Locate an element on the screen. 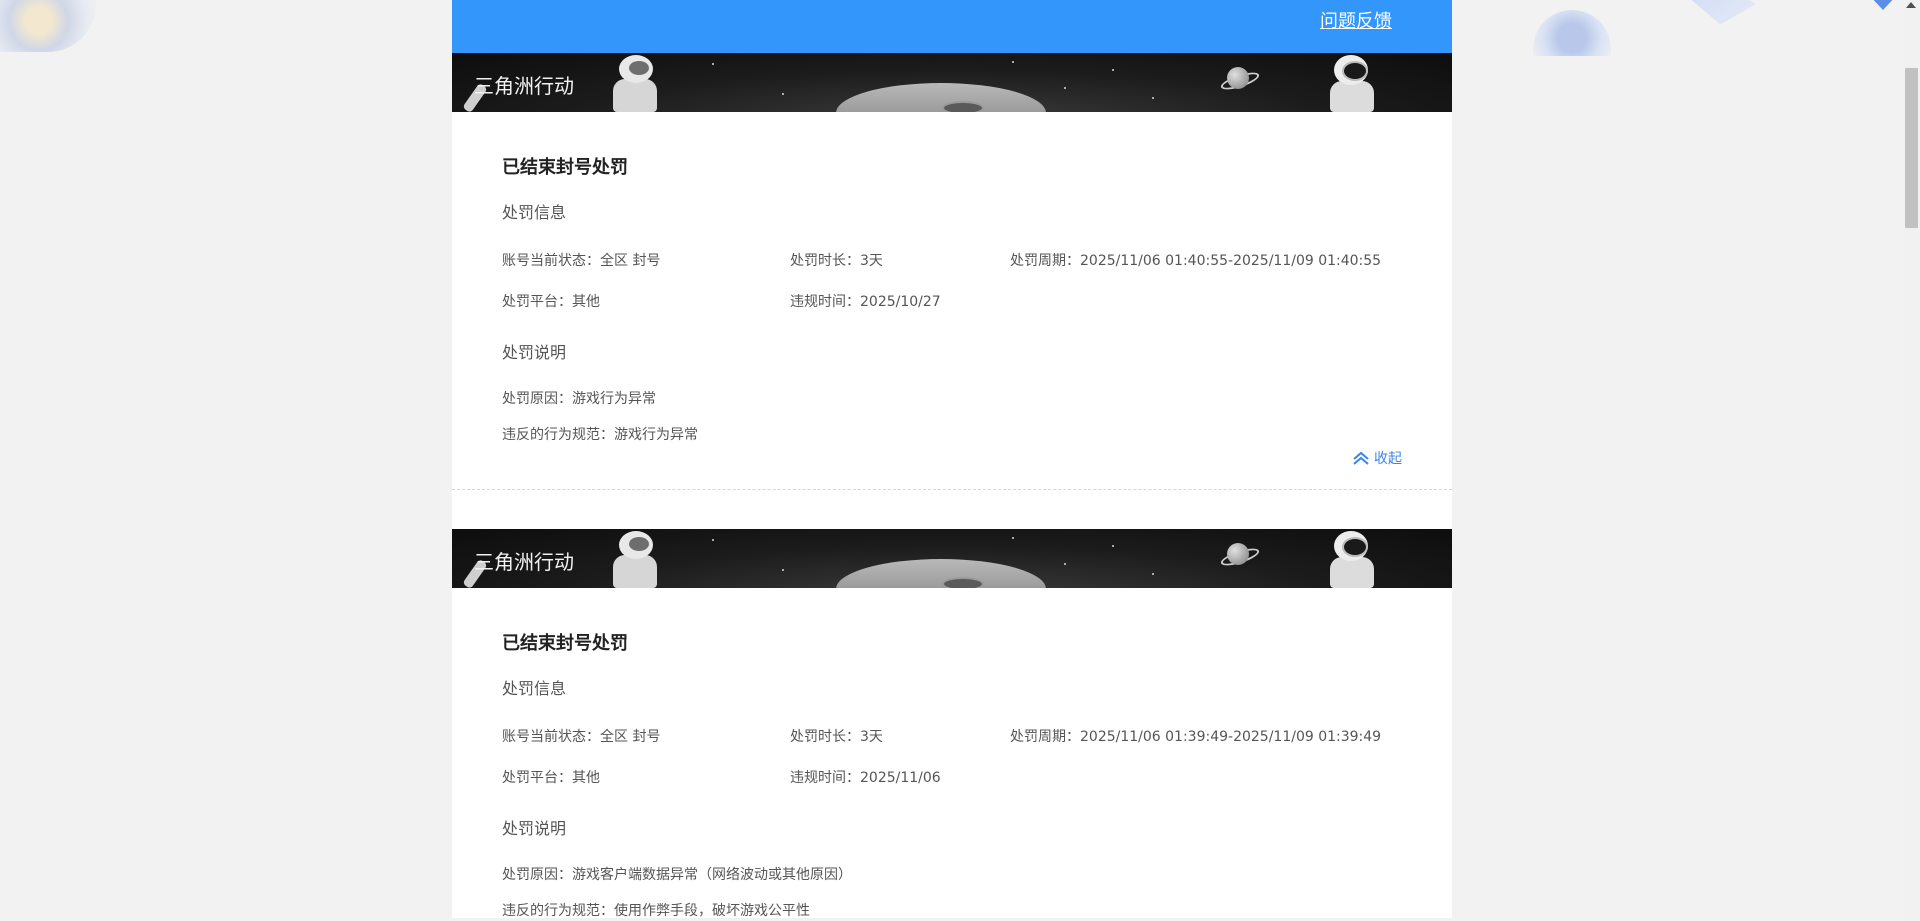 The image size is (1920, 921). vertical-scrollbar is located at coordinates (1911, 460).